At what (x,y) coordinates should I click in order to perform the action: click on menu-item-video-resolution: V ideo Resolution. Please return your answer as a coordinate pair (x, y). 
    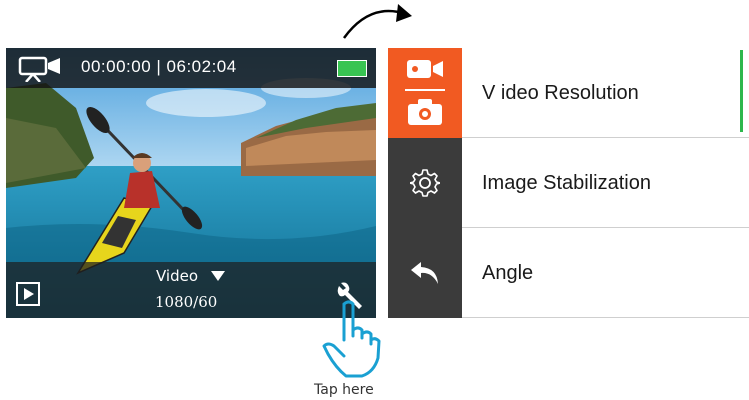
    Looking at the image, I should click on (568, 93).